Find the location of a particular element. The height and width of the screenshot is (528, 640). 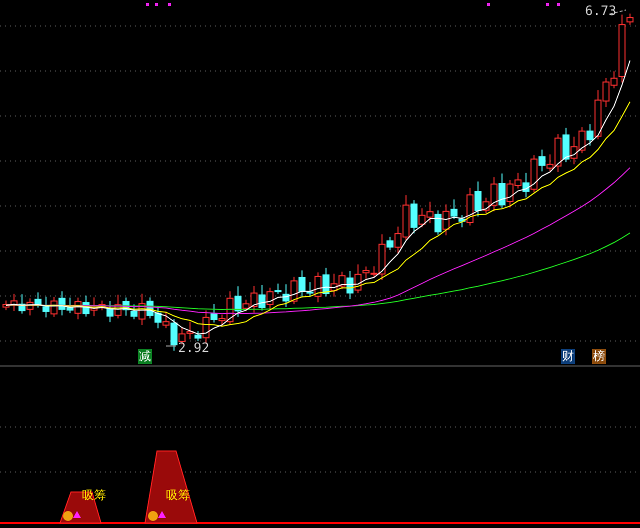

signal-badge: 减 is located at coordinates (145, 356).